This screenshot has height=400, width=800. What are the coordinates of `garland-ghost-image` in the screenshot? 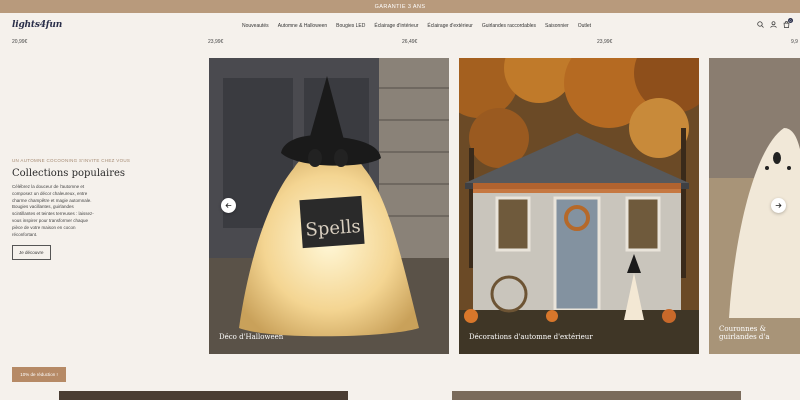 It's located at (754, 206).